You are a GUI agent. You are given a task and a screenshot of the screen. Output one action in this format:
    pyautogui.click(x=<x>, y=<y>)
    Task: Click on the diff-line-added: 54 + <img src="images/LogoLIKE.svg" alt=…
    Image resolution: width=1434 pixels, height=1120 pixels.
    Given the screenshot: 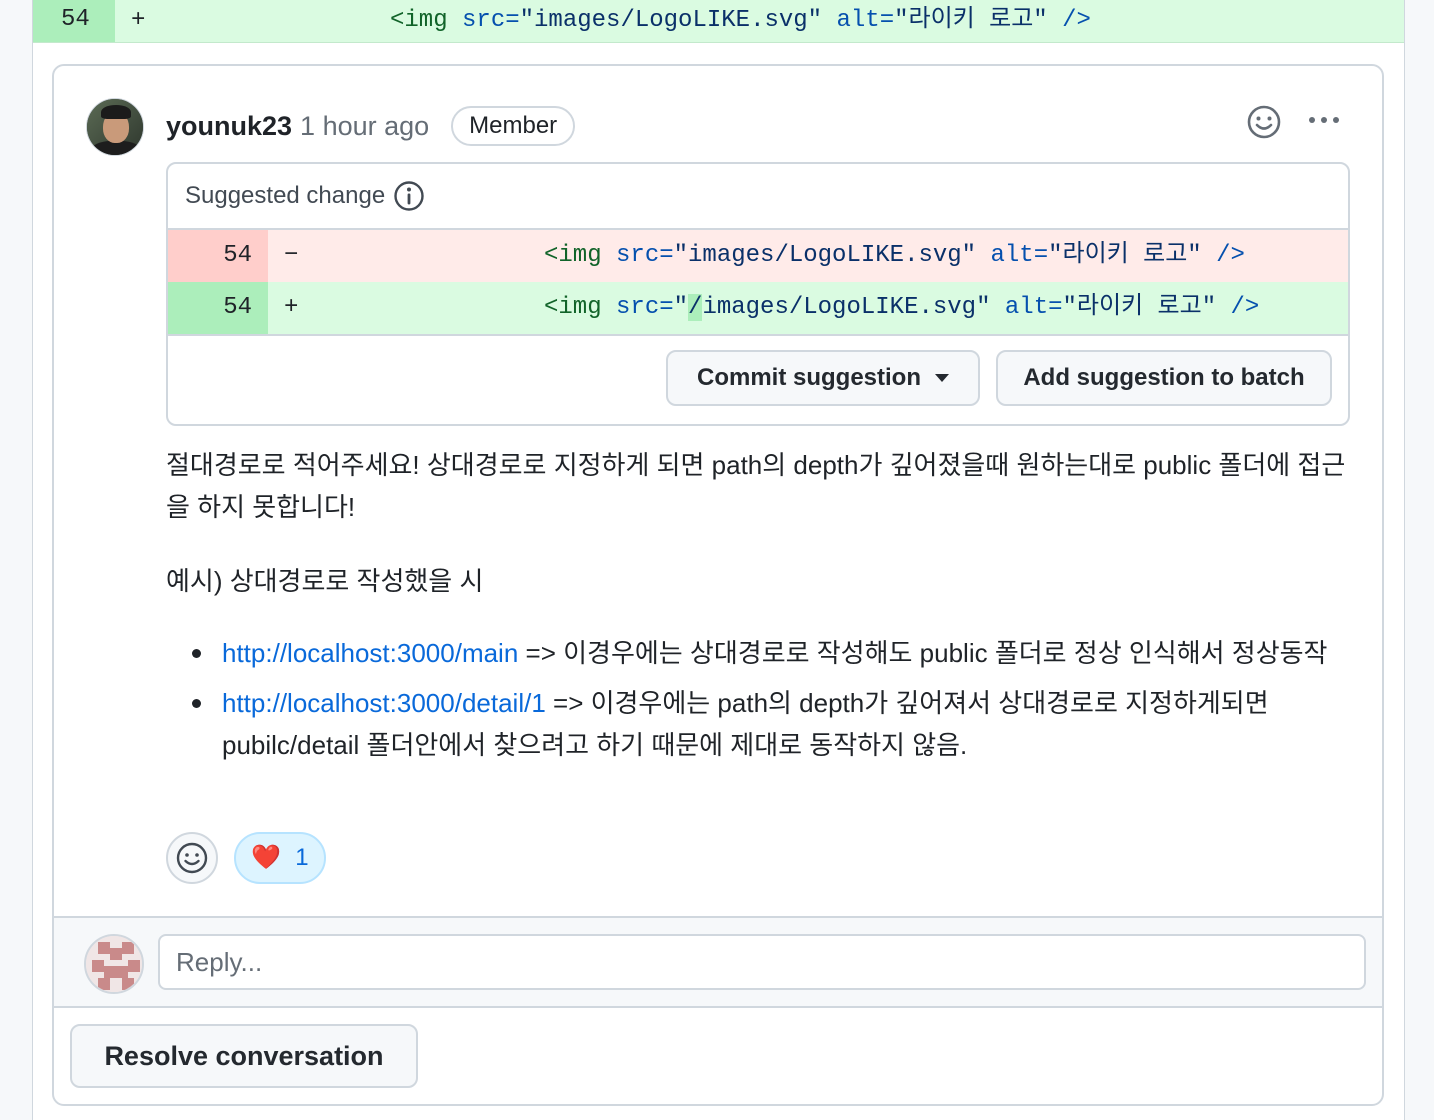 What is the action you would take?
    pyautogui.click(x=718, y=21)
    